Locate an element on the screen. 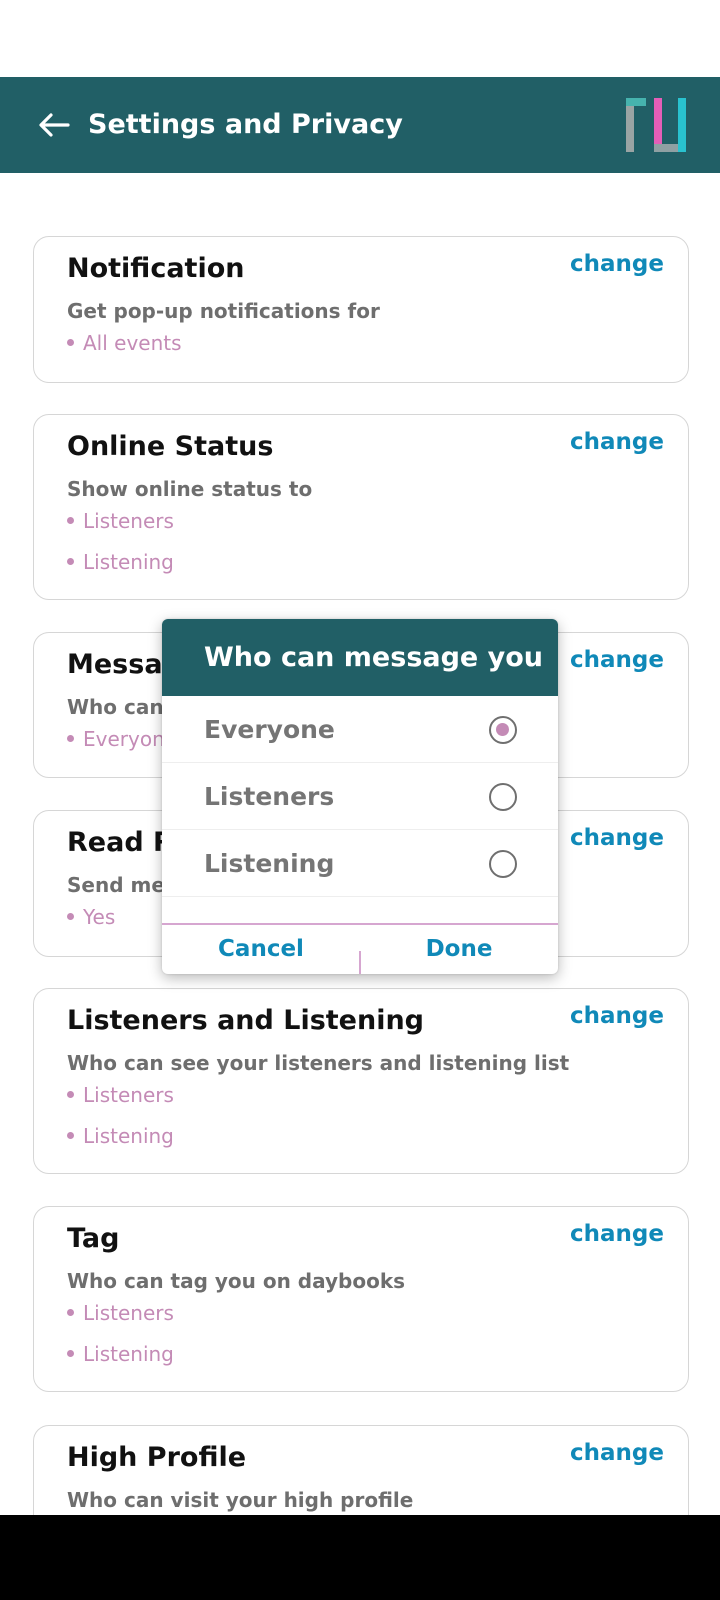 This screenshot has height=1600, width=720. card-title: Listeners and Listening is located at coordinates (246, 1020).